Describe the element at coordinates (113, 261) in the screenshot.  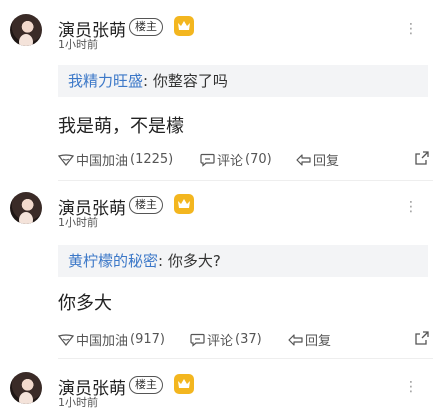
I see `quoted-author: 黄柠檬的秘密` at that location.